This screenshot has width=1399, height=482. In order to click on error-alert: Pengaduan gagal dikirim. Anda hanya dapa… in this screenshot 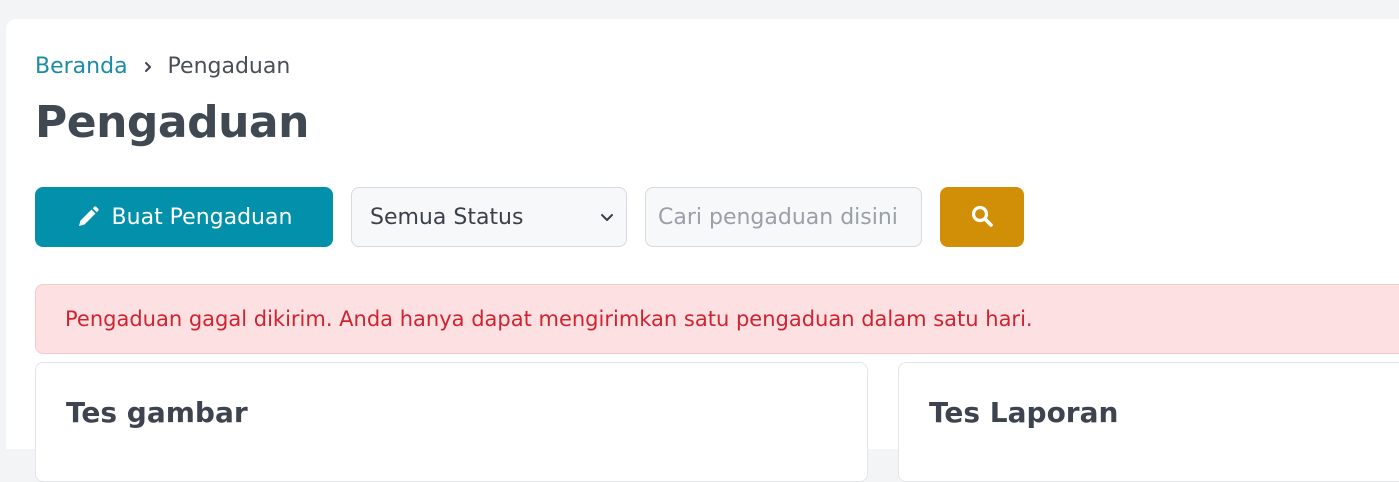, I will do `click(717, 319)`.